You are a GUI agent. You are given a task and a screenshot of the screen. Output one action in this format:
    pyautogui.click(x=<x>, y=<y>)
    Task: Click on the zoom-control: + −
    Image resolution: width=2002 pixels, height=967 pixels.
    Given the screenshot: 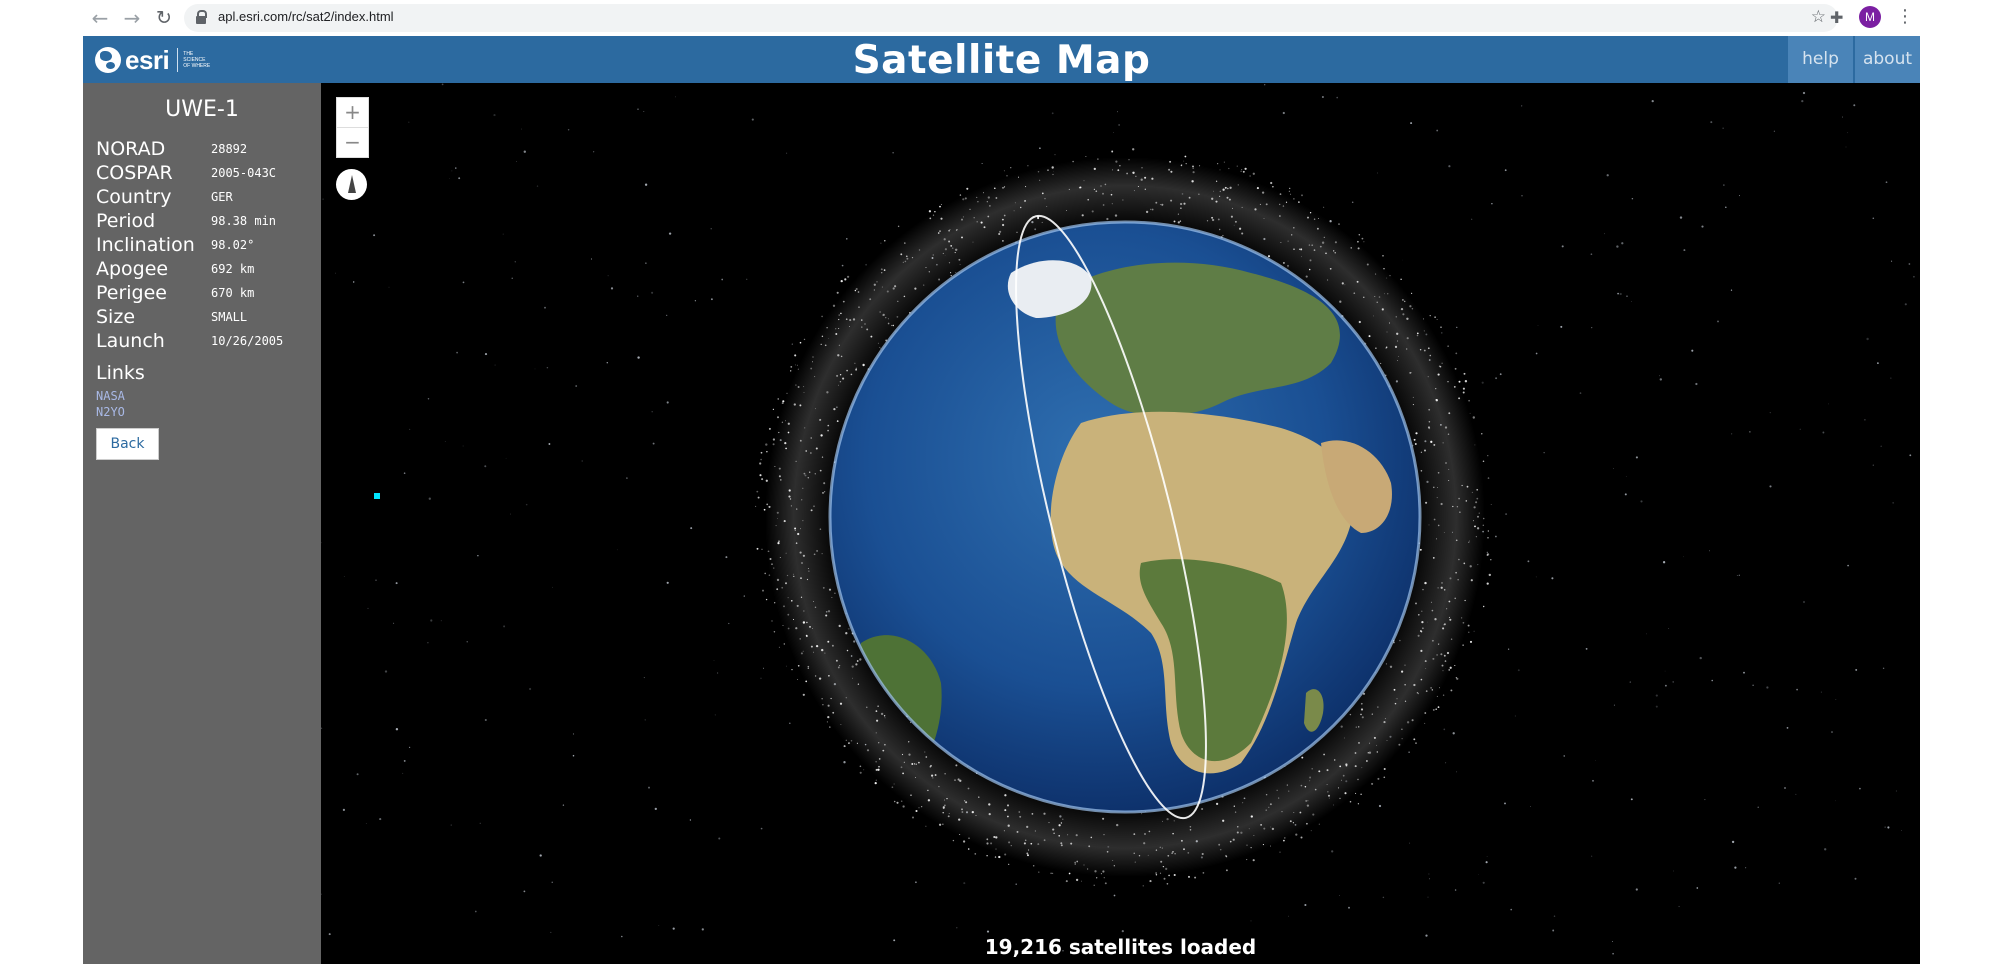 What is the action you would take?
    pyautogui.click(x=352, y=127)
    